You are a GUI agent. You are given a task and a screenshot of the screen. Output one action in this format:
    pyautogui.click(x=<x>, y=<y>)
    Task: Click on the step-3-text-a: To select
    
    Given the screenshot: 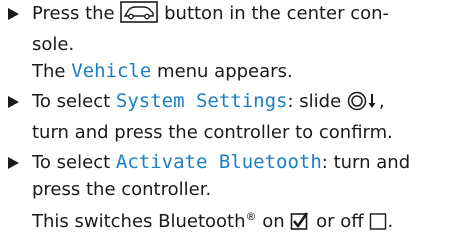 What is the action you would take?
    pyautogui.click(x=71, y=162)
    